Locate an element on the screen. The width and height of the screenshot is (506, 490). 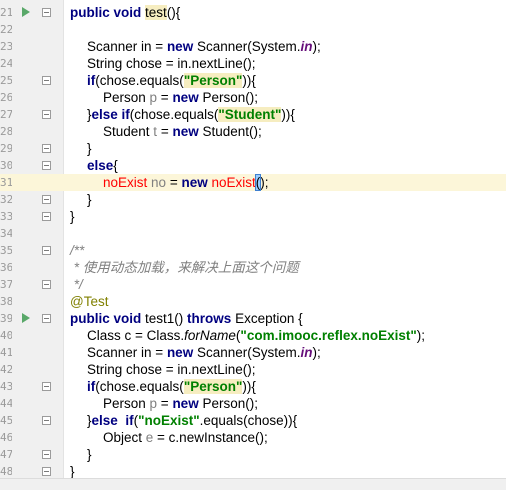
line-number: 37 is located at coordinates (6, 284).